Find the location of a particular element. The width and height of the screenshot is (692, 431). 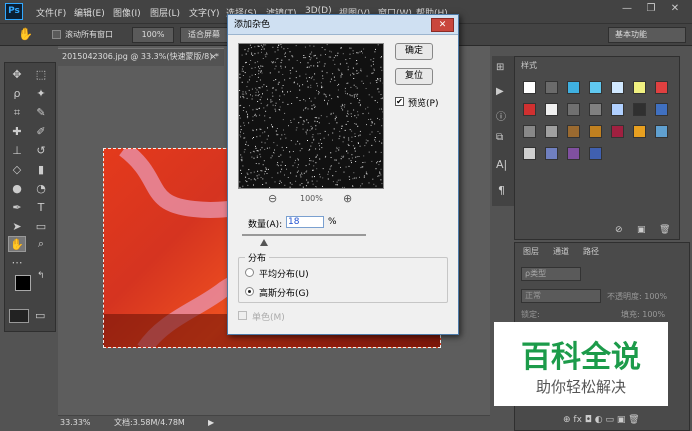

zoom-out-icon: ⊖ is located at coordinates (272, 198).